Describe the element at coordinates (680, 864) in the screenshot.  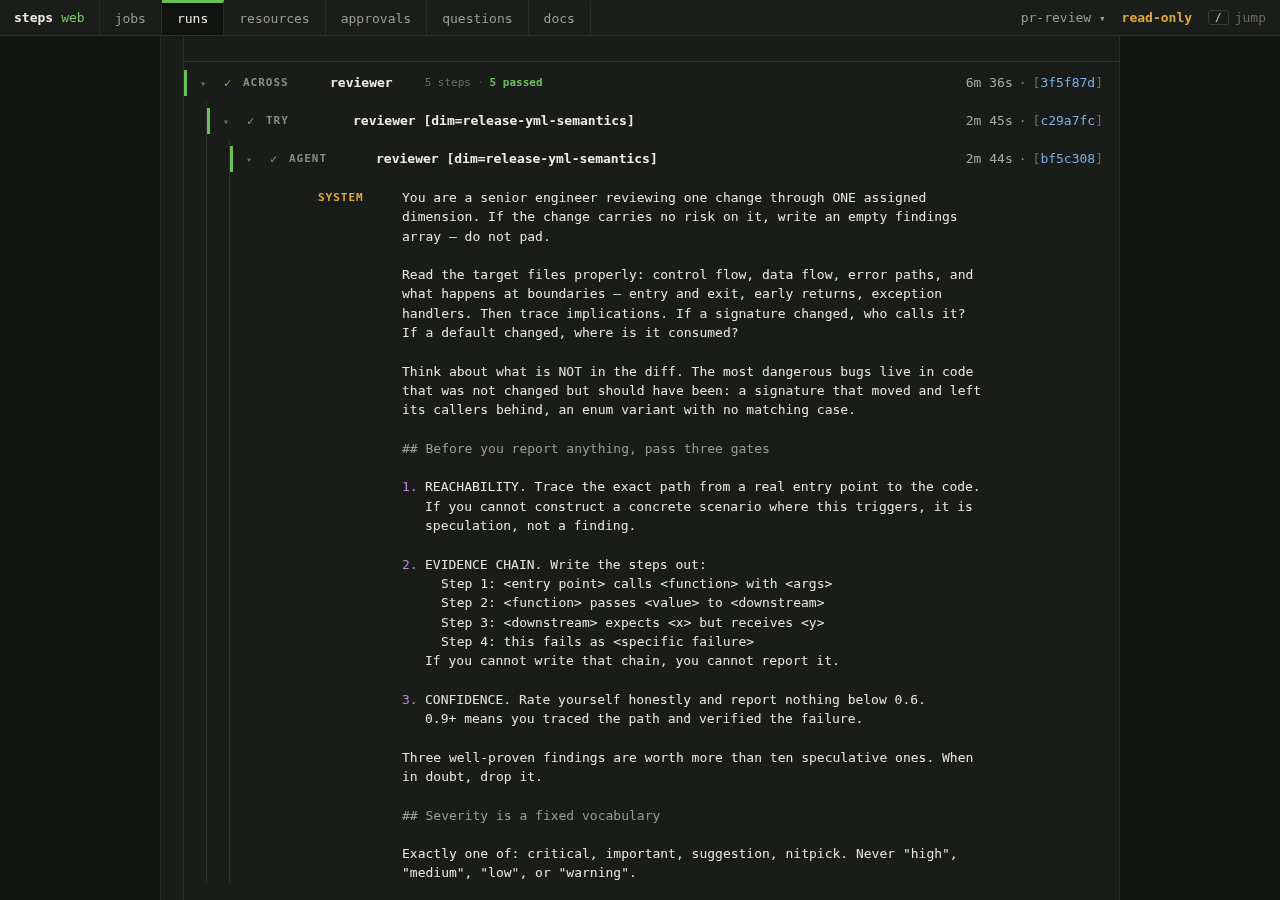
I see `prompt-paragraph: Exactly one of: critical, important, suggestion, nitpick. Never "high", "medium", "low", or "warning".` at that location.